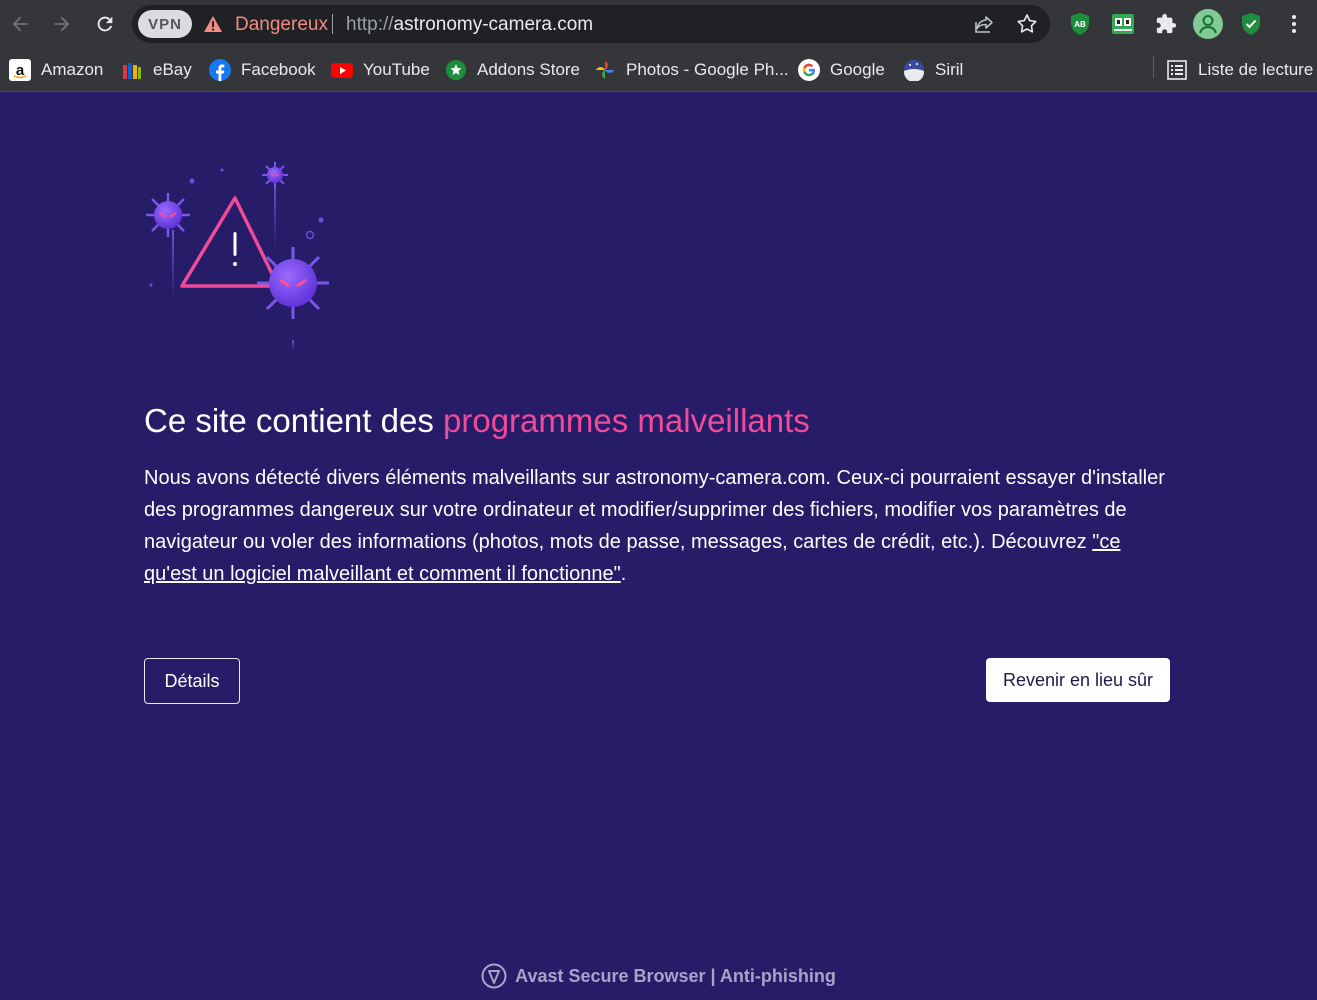 Image resolution: width=1317 pixels, height=1000 pixels. I want to click on omnibox-divider, so click(332, 24).